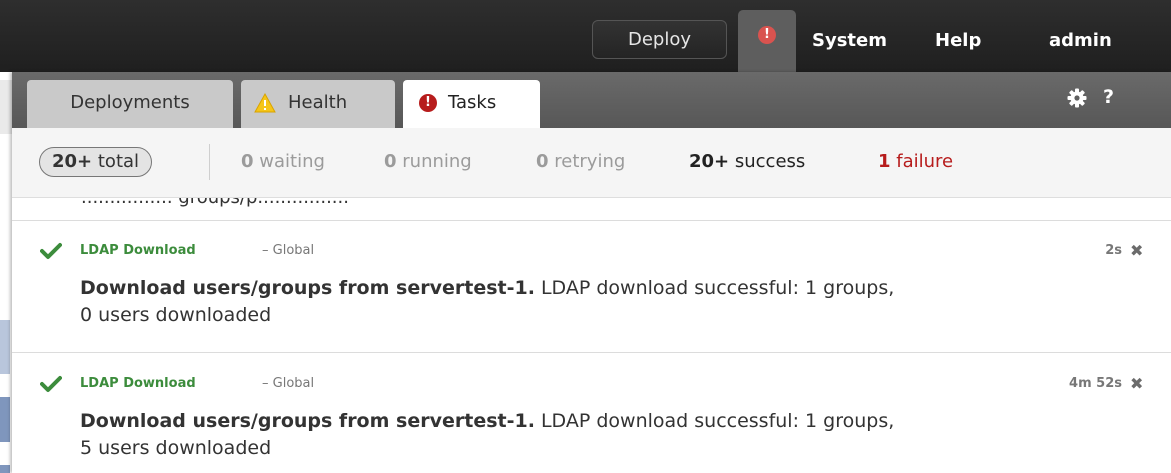 The width and height of the screenshot is (1171, 473). Describe the element at coordinates (247, 161) in the screenshot. I see `waiting-count: 0` at that location.